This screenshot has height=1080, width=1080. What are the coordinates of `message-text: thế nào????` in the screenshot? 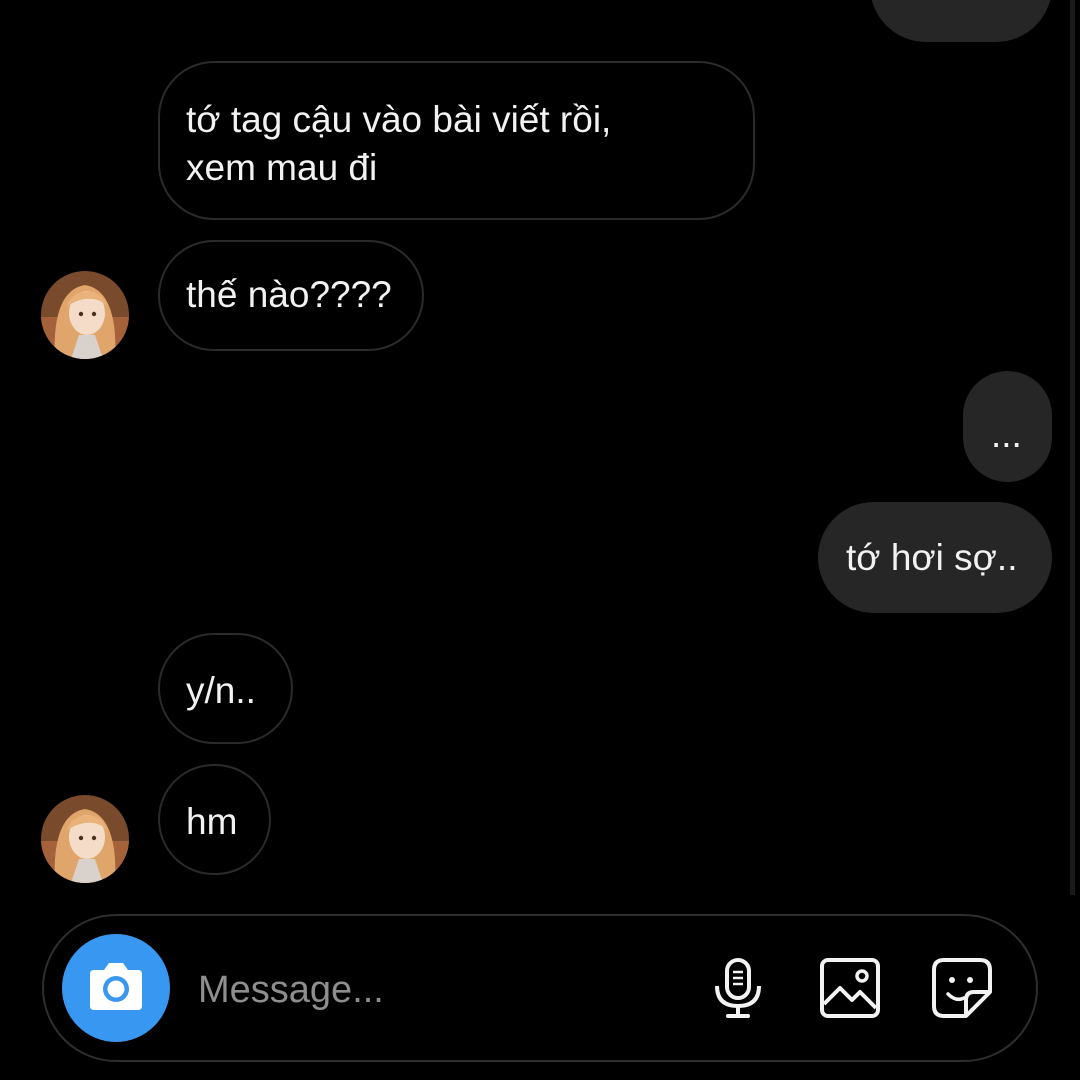 It's located at (289, 294).